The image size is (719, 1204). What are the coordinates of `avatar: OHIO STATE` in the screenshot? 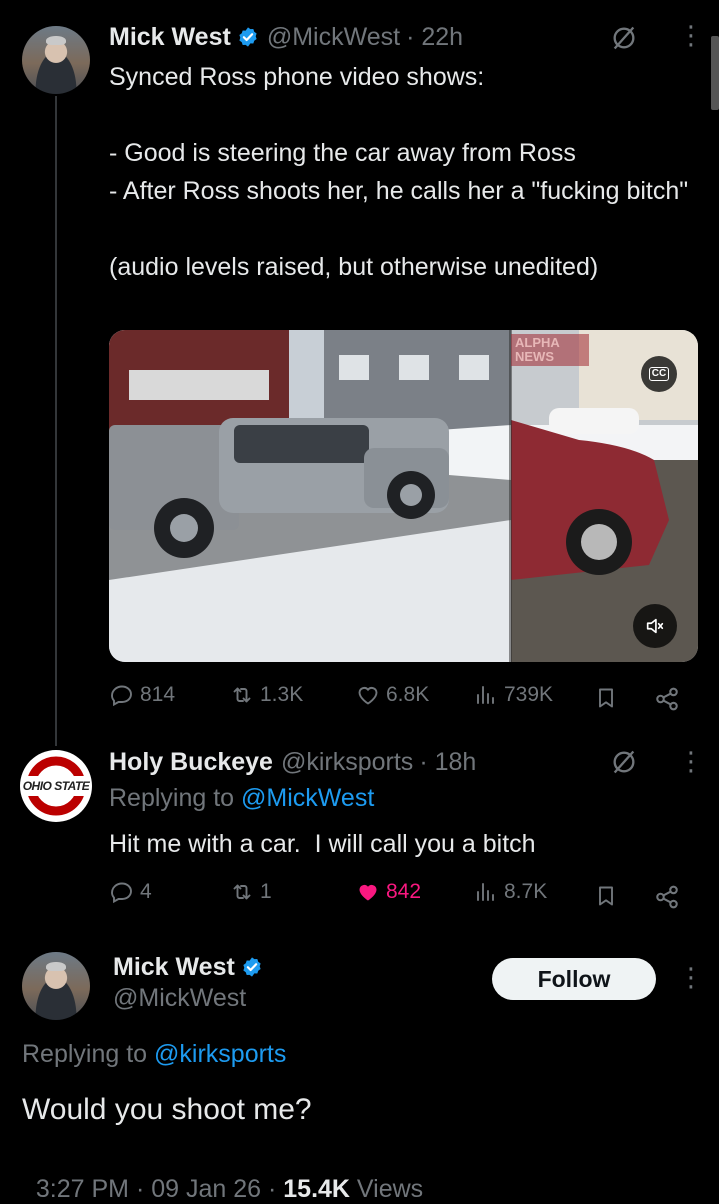 It's located at (56, 786).